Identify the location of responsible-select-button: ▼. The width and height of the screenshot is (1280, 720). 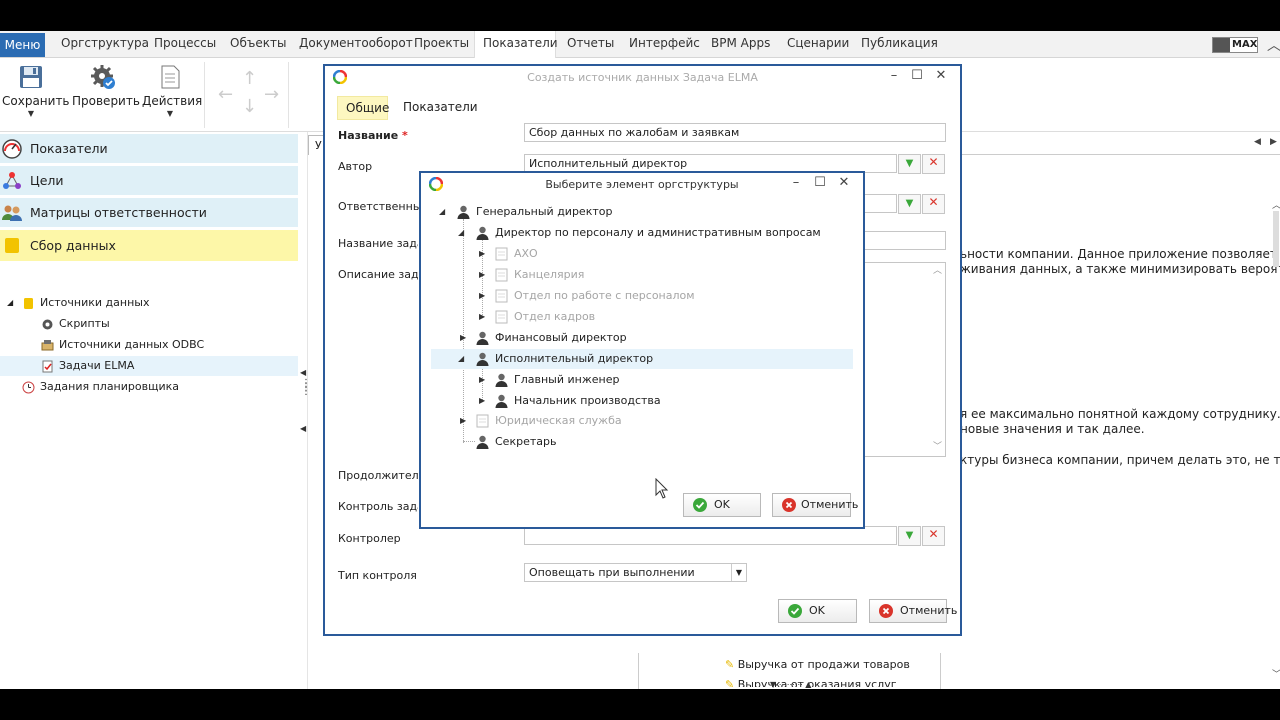
(909, 204).